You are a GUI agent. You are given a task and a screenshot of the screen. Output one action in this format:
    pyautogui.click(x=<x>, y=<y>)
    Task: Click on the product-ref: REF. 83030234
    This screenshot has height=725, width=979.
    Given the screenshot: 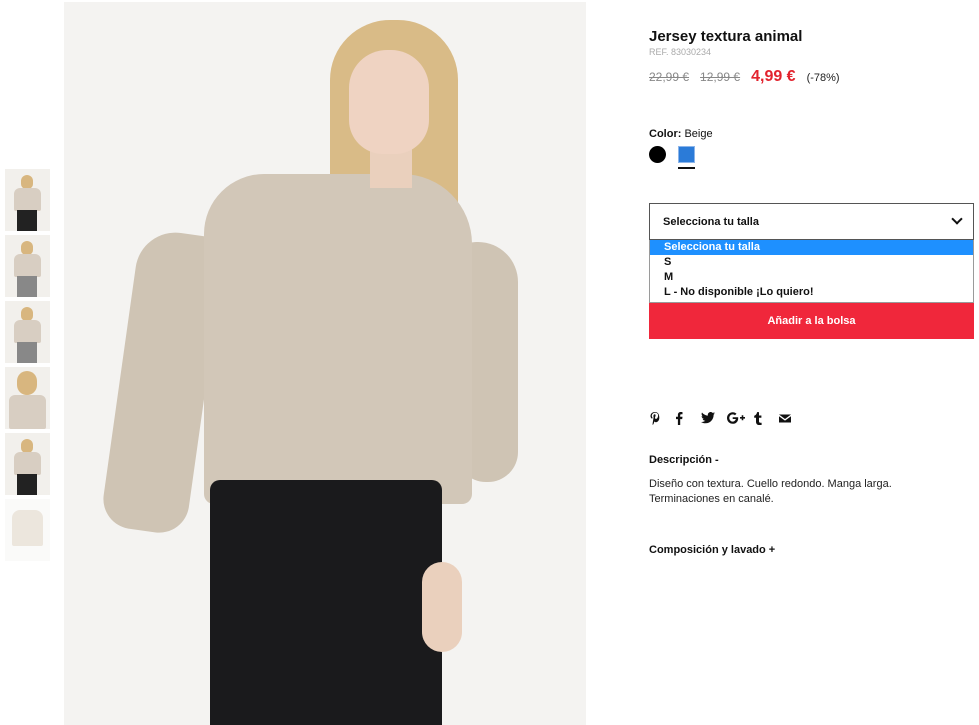 What is the action you would take?
    pyautogui.click(x=680, y=52)
    